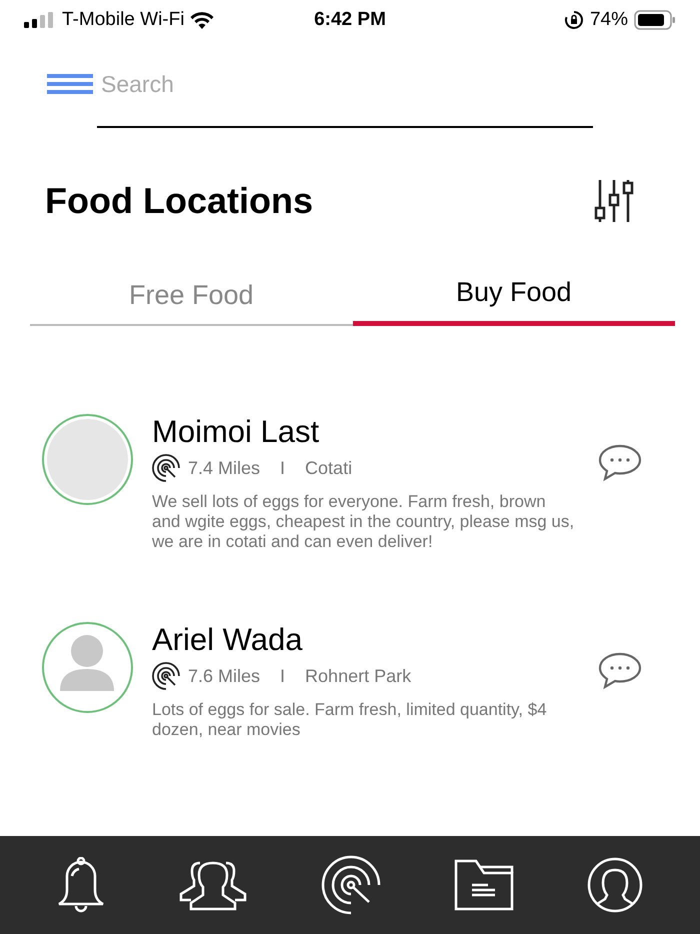 The width and height of the screenshot is (700, 934). Describe the element at coordinates (609, 20) in the screenshot. I see `battery-percent: 74%` at that location.